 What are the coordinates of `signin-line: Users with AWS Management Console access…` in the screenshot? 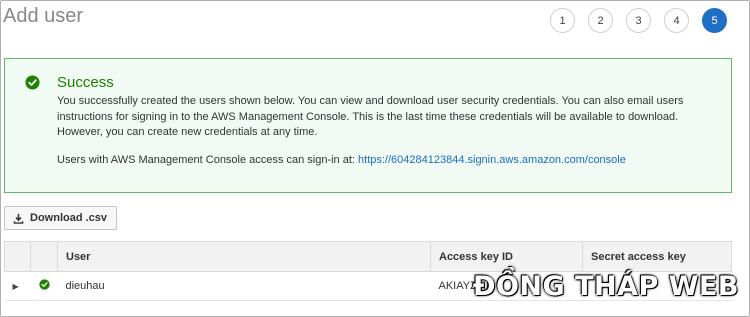 It's located at (387, 161).